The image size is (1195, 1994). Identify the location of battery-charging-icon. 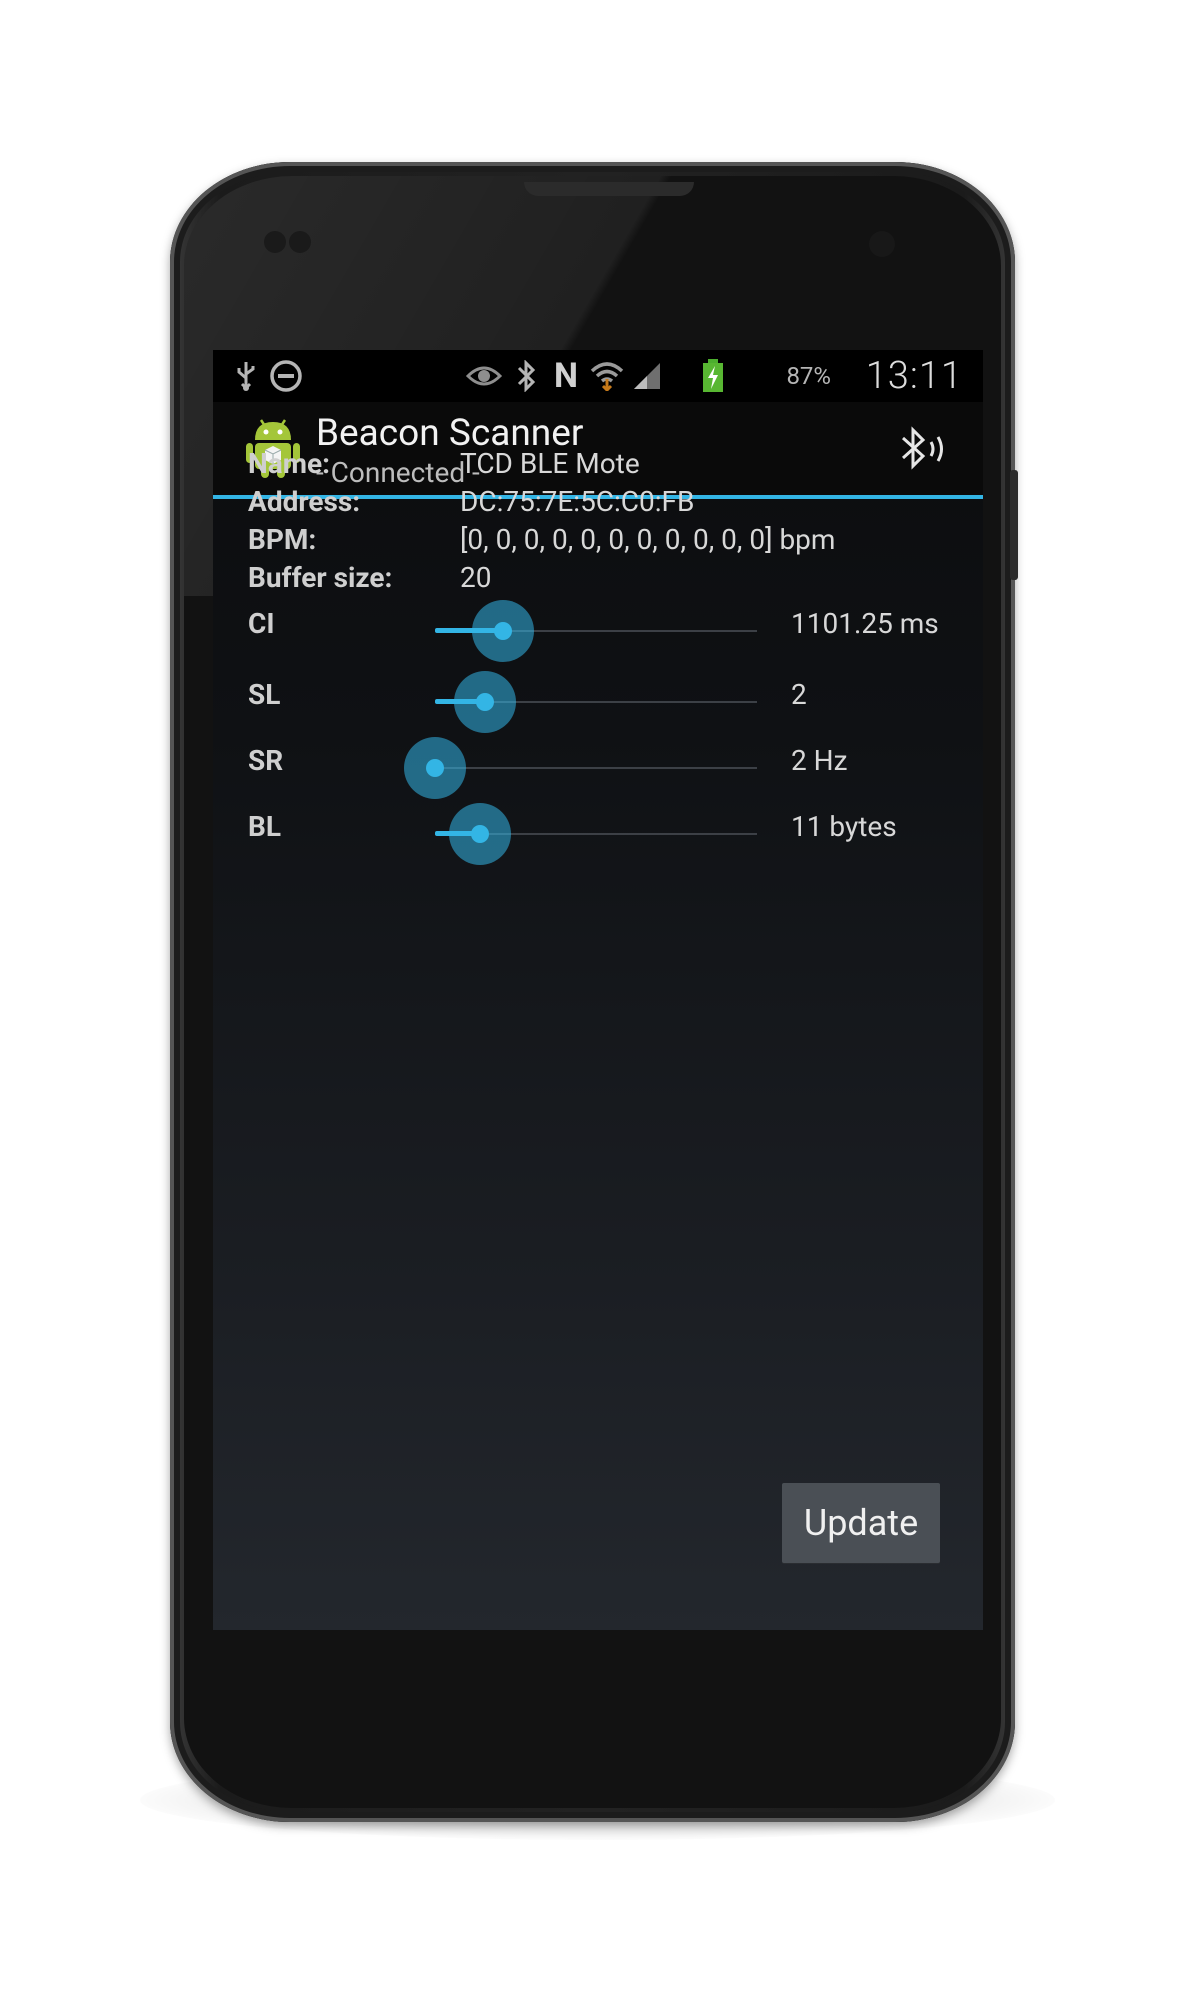
(713, 376).